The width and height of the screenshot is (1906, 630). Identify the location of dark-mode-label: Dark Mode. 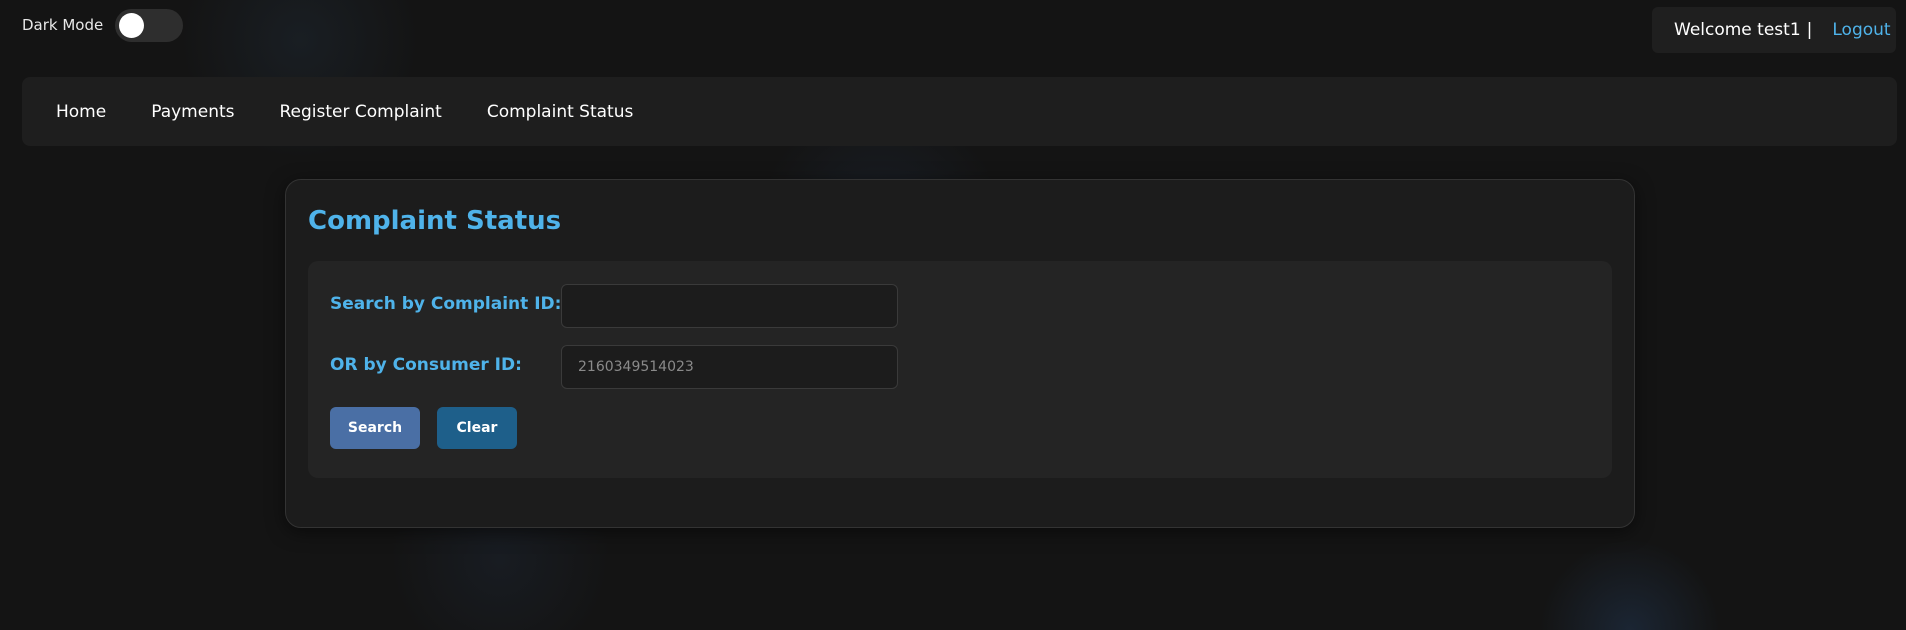
(63, 25).